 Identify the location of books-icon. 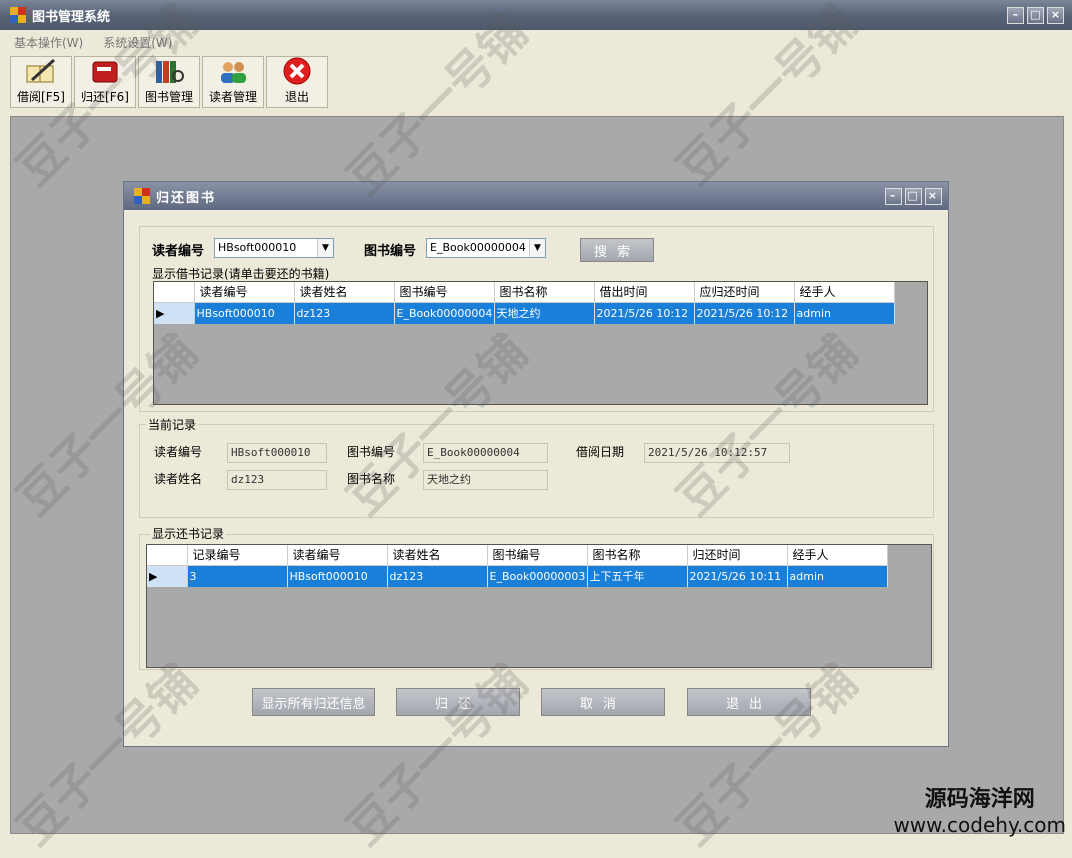
(169, 71).